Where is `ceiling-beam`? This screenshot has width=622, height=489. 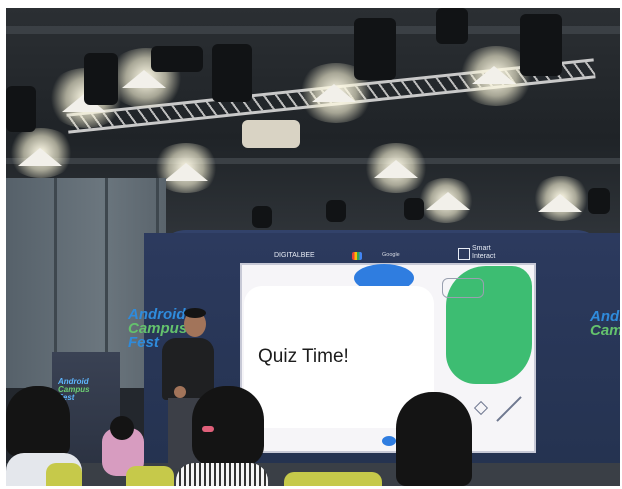
ceiling-beam is located at coordinates (313, 161).